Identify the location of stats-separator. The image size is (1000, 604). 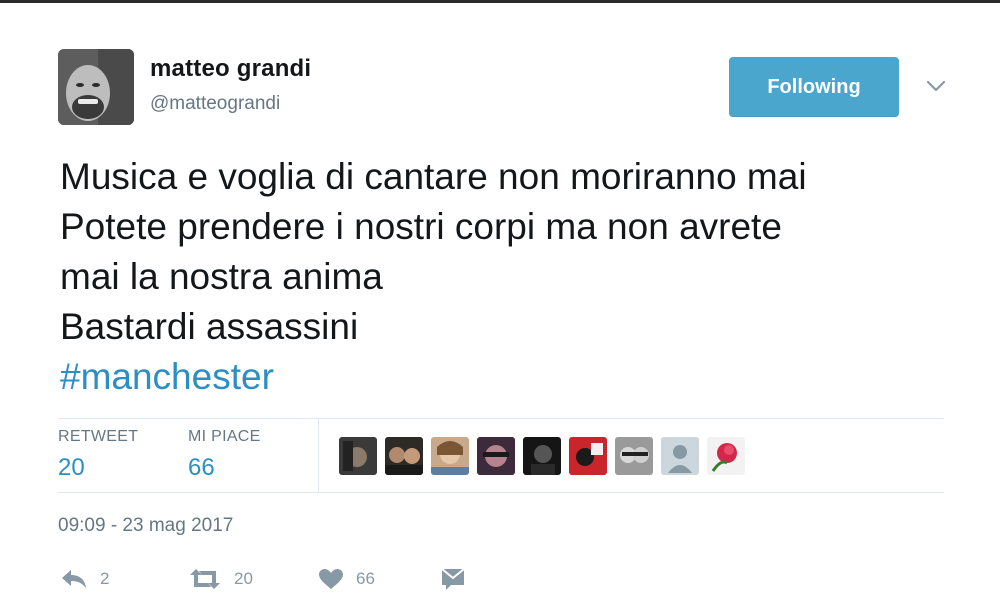
(318, 455).